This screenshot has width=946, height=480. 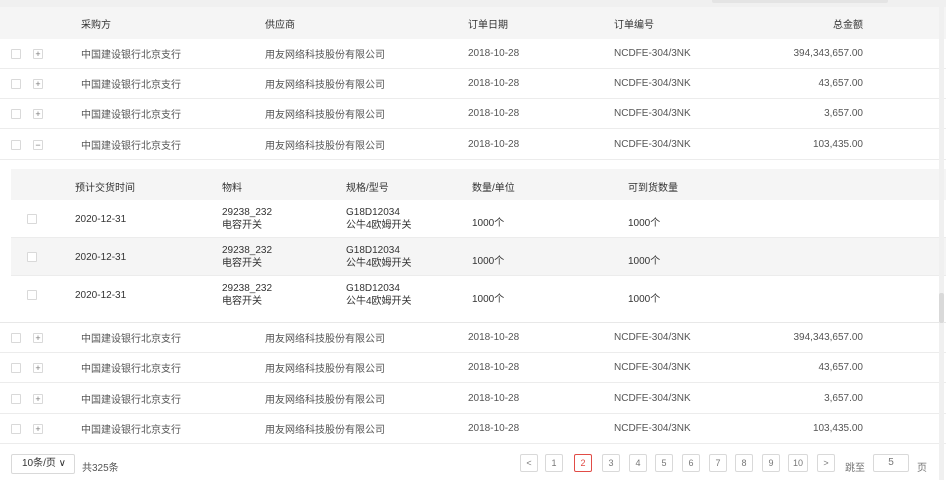 I want to click on vertical-scrollbar, so click(x=941, y=243).